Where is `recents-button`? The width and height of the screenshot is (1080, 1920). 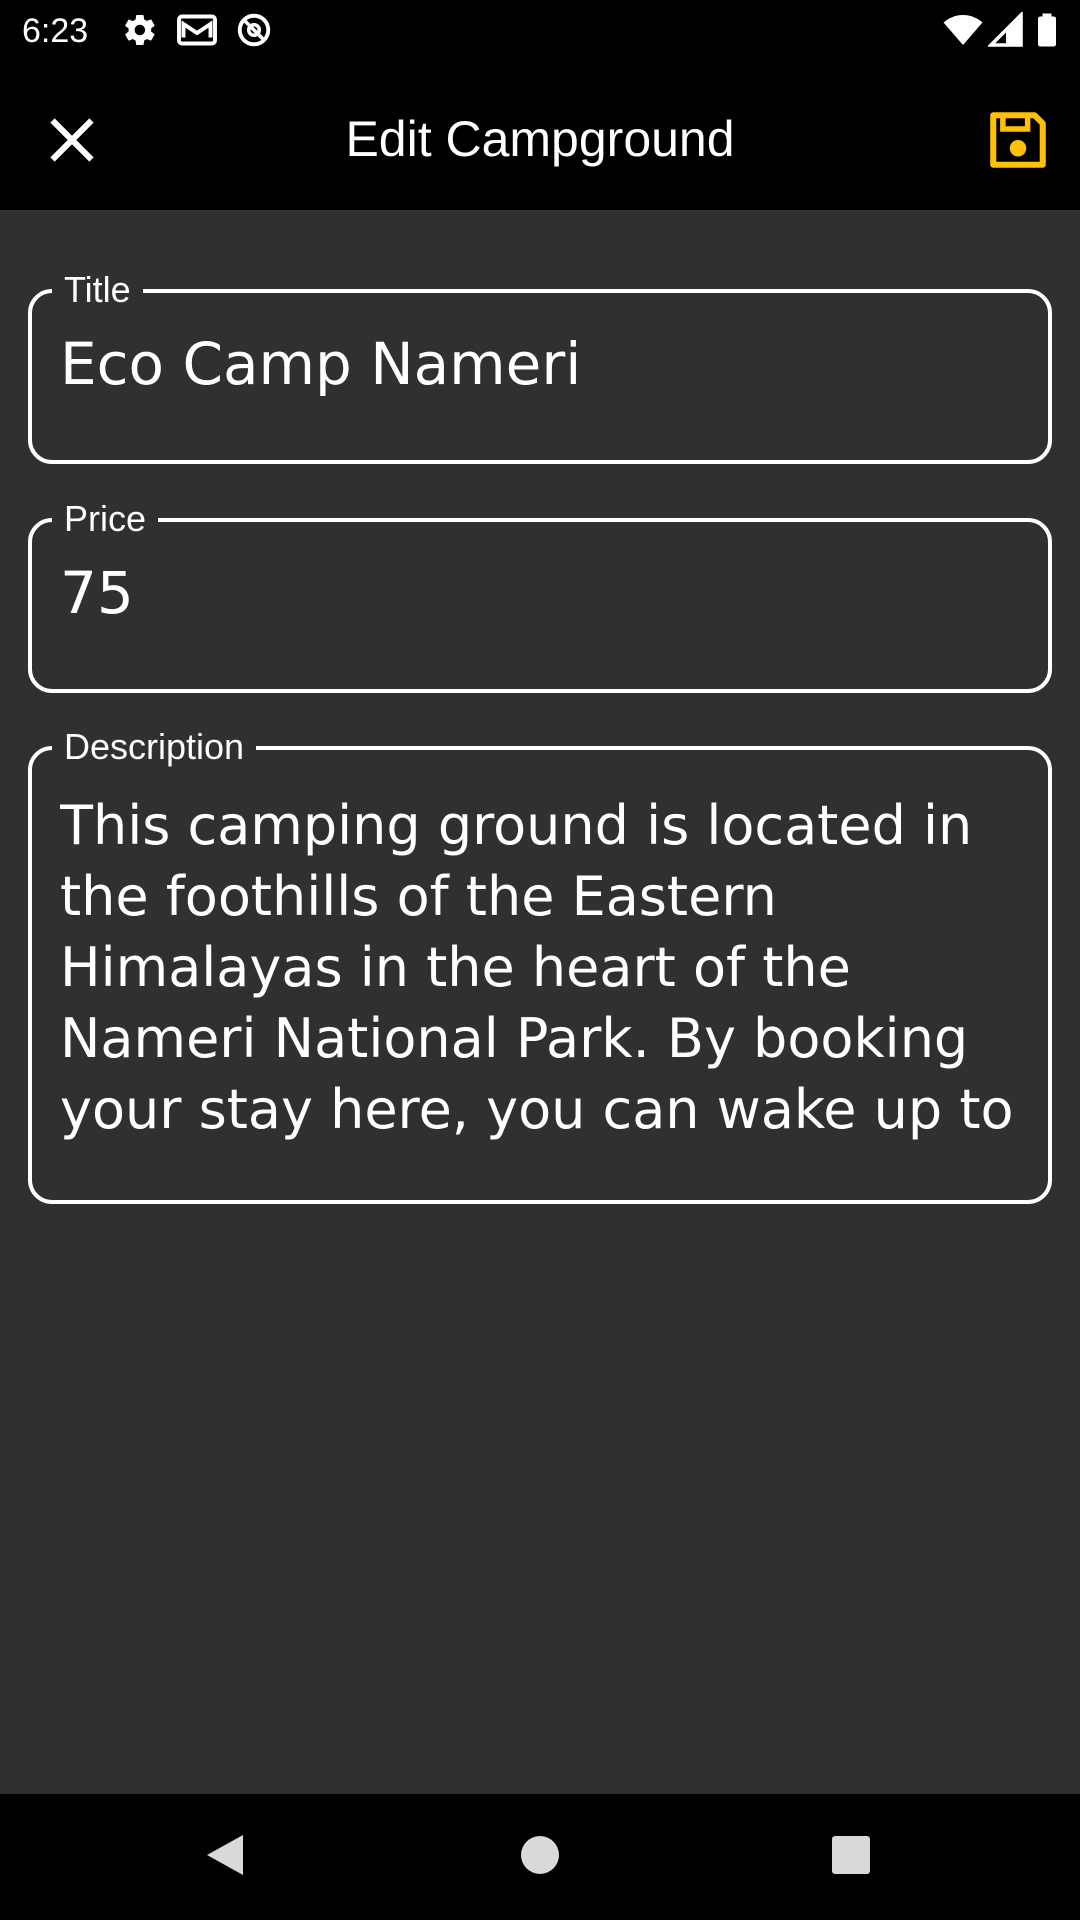 recents-button is located at coordinates (851, 1857).